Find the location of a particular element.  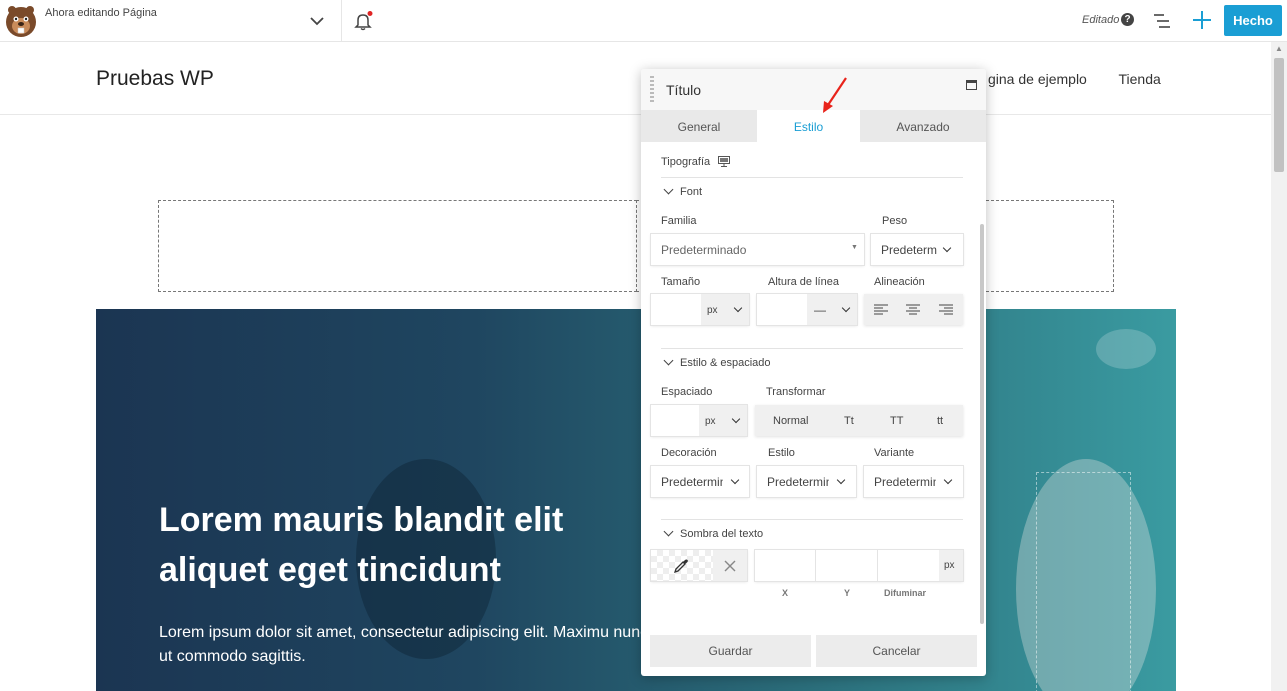

drag-handle-icon is located at coordinates (652, 89).